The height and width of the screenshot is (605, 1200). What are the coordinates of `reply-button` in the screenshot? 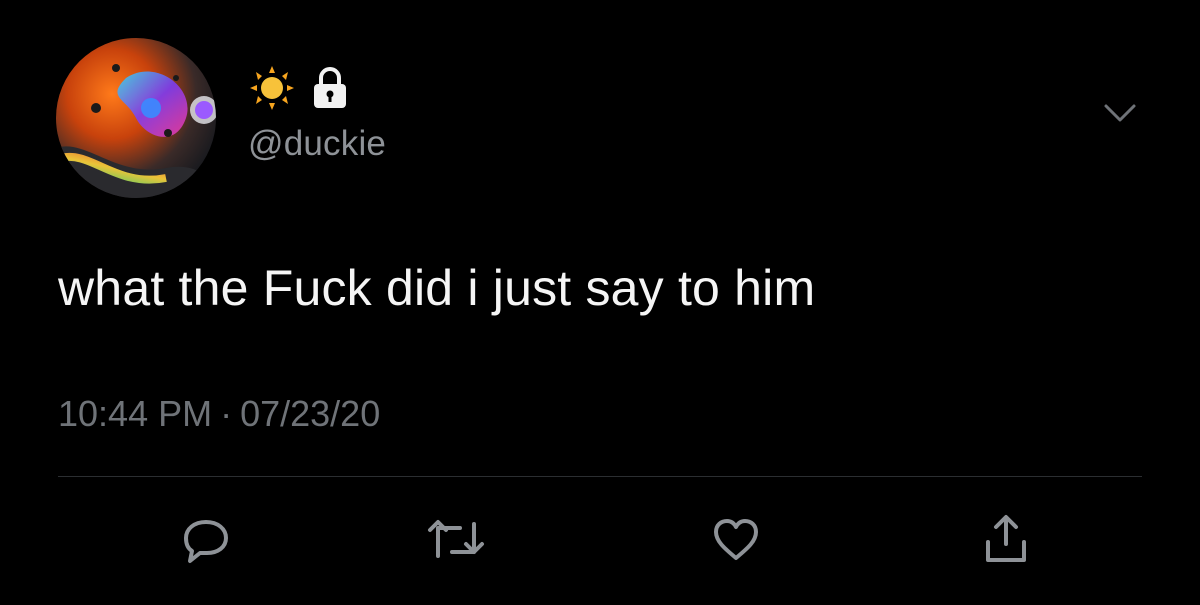 It's located at (206, 540).